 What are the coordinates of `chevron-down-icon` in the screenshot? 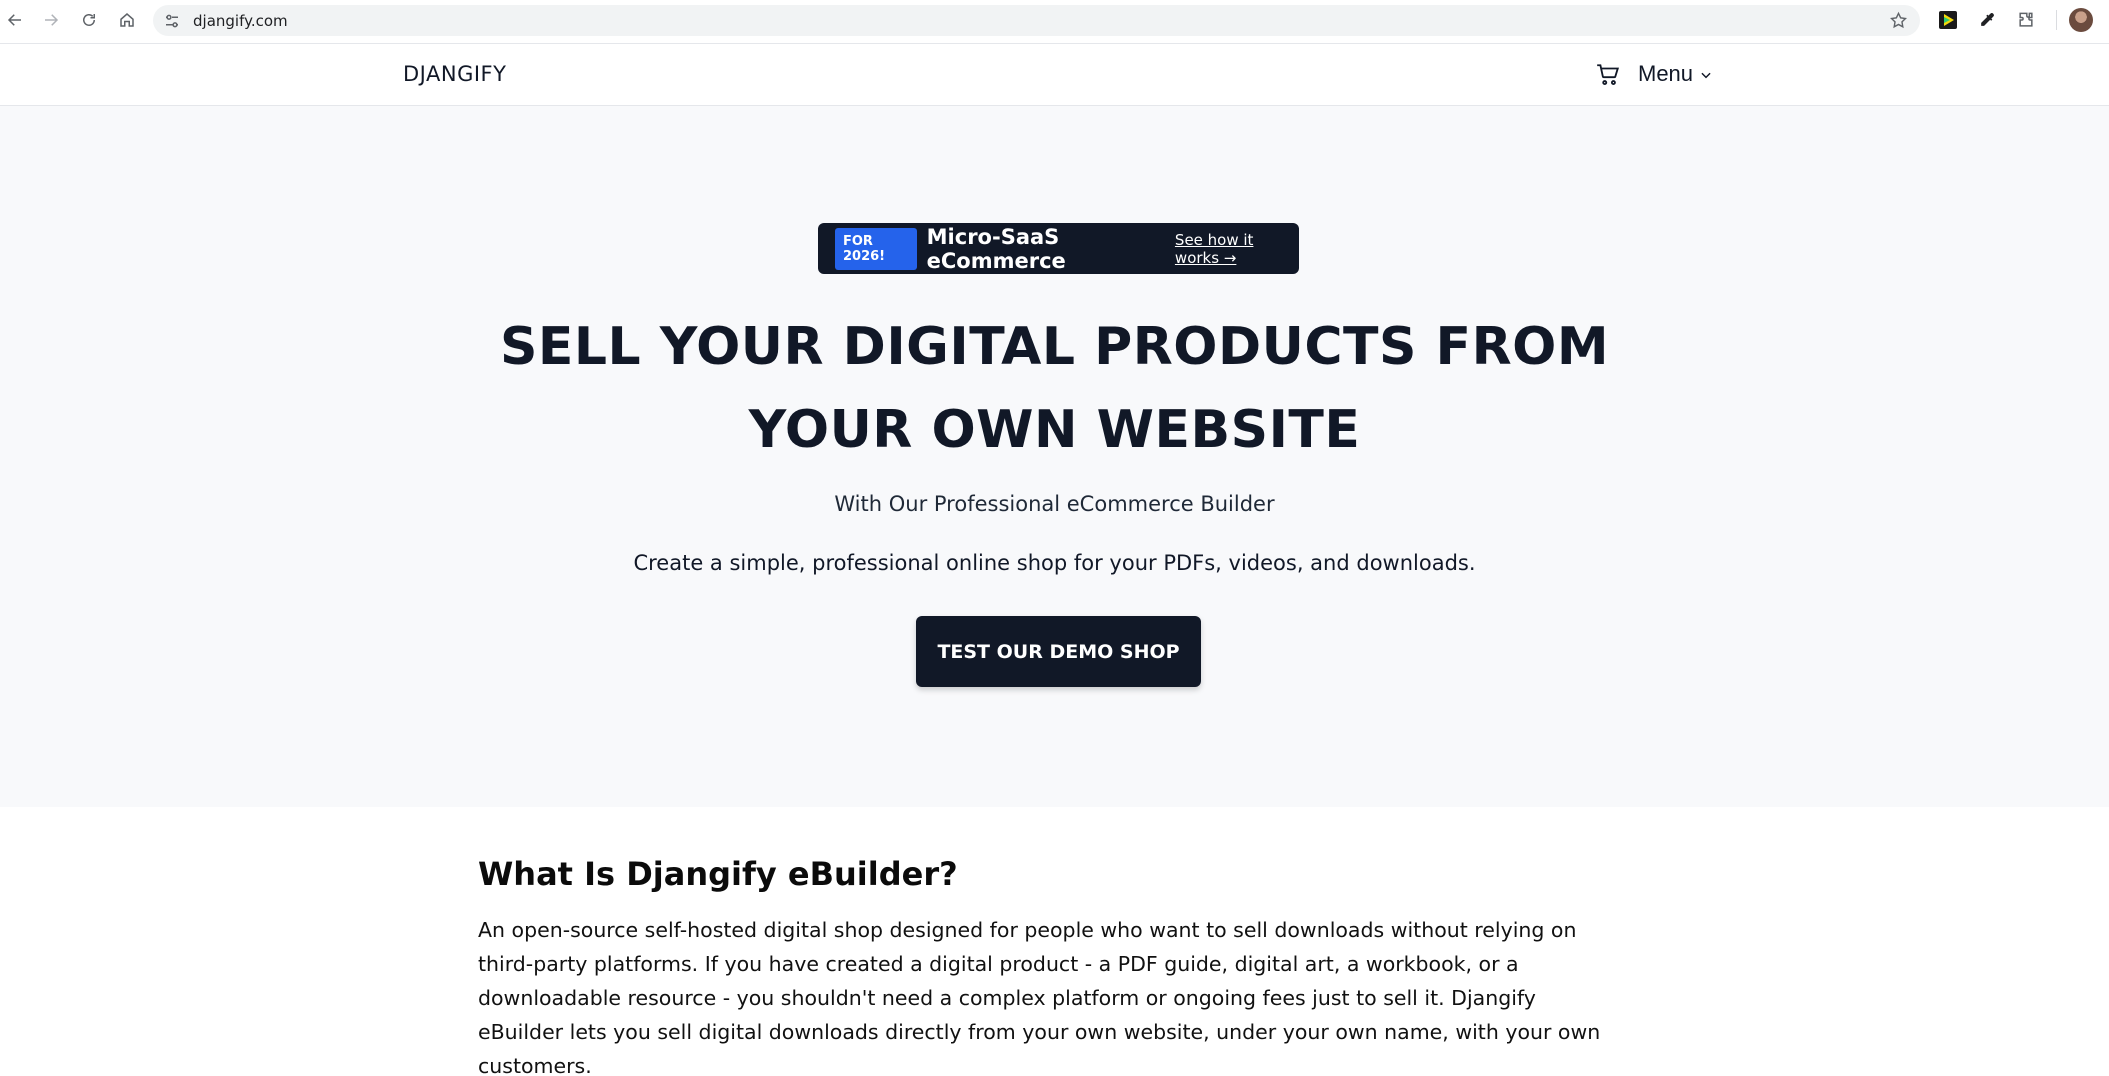 It's located at (1706, 75).